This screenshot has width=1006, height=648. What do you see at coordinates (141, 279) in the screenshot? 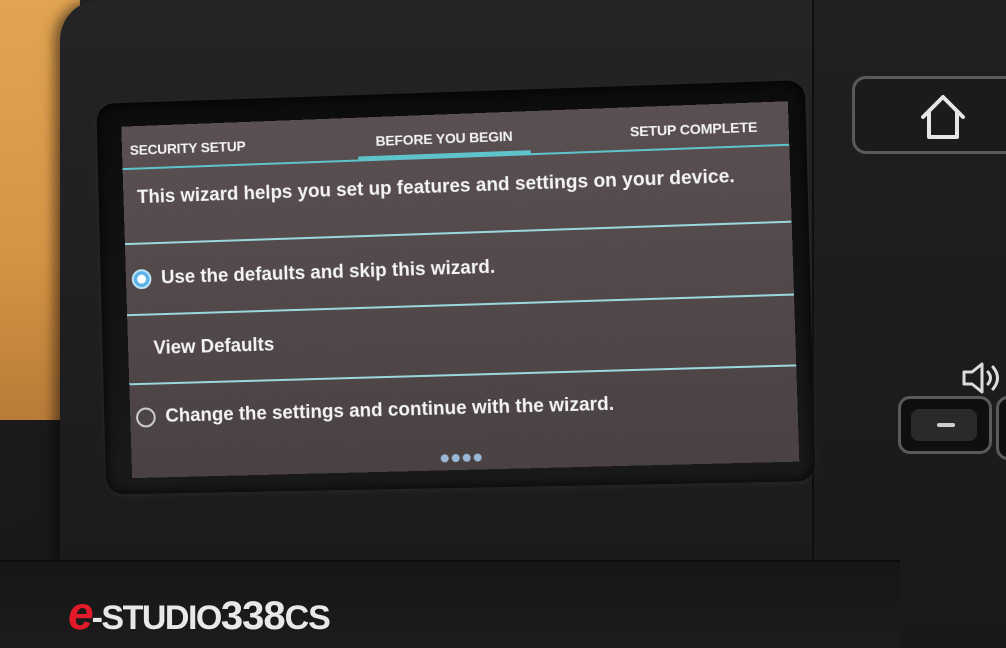
I see `radio-selected-icon` at bounding box center [141, 279].